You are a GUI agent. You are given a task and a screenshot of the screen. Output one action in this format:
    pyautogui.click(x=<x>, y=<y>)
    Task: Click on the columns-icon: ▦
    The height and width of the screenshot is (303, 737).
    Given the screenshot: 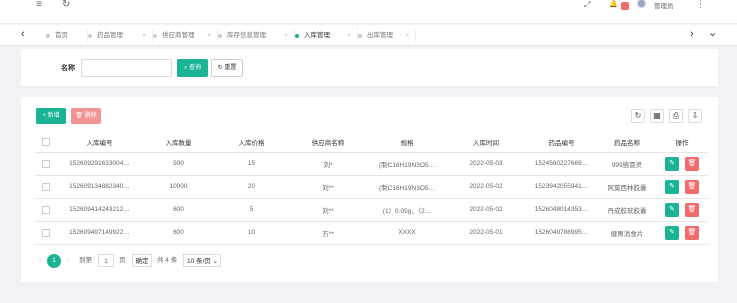 What is the action you would take?
    pyautogui.click(x=657, y=115)
    